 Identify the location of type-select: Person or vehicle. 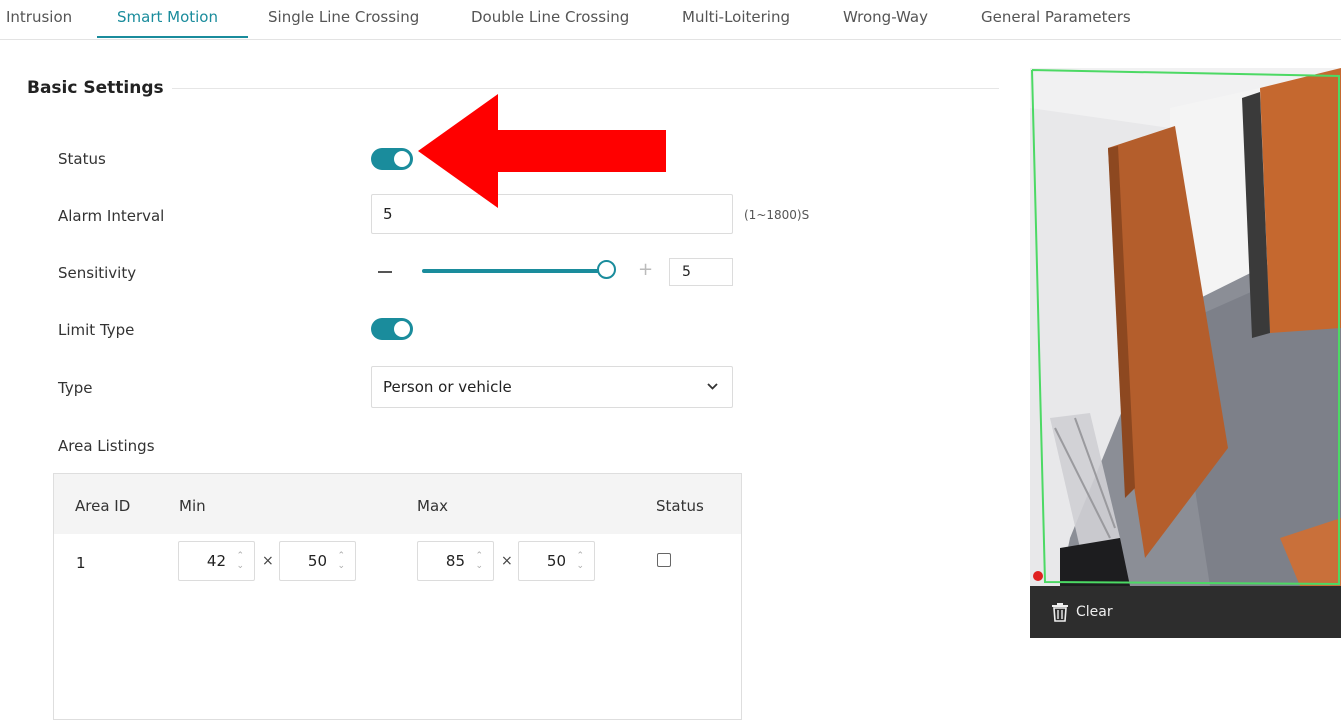
(552, 387).